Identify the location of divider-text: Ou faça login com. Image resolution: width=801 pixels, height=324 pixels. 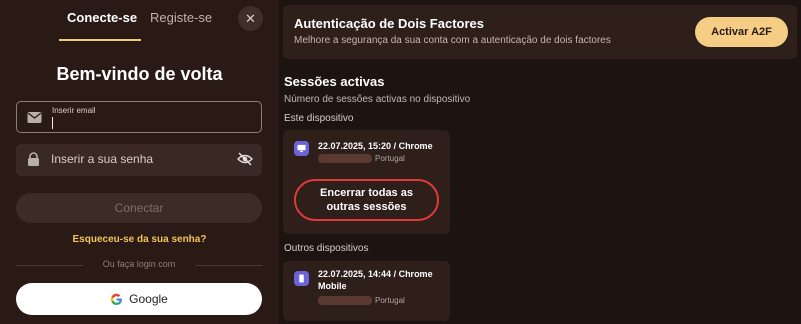
(139, 264).